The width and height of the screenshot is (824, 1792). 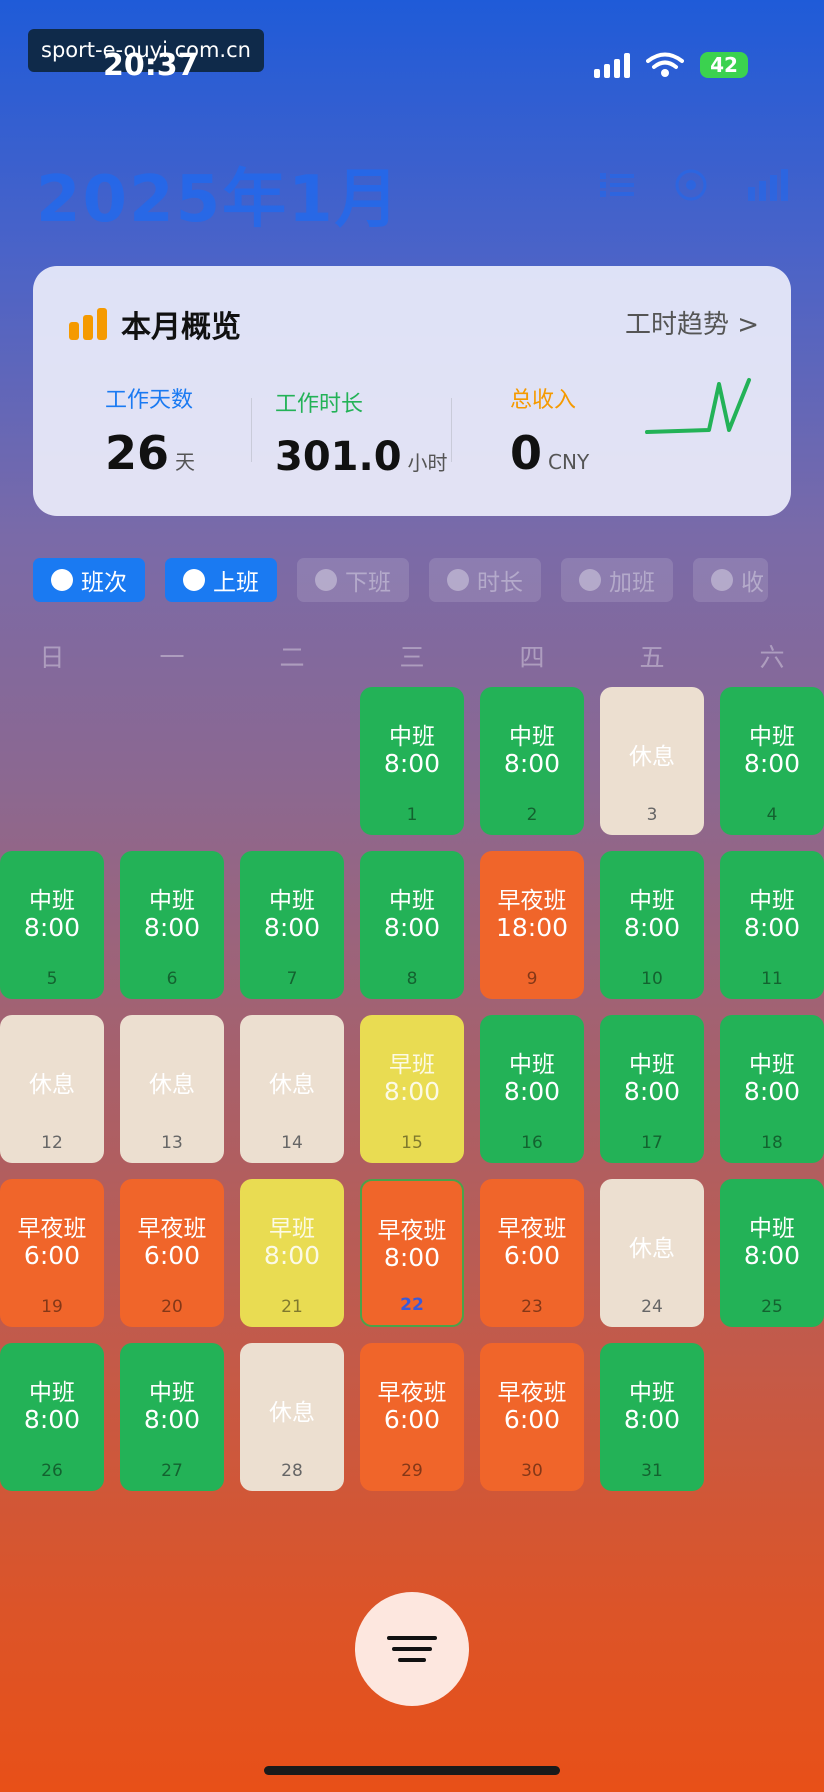 I want to click on calendar-day-cell: 中班 8:00 17, so click(x=652, y=1089).